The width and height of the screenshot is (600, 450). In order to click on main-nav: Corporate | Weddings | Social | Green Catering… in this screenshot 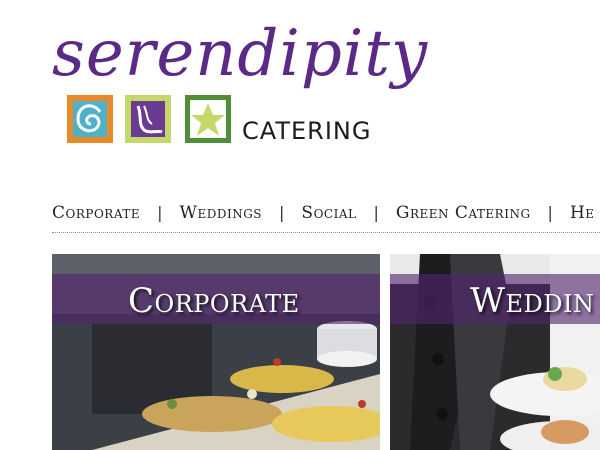, I will do `click(326, 214)`.